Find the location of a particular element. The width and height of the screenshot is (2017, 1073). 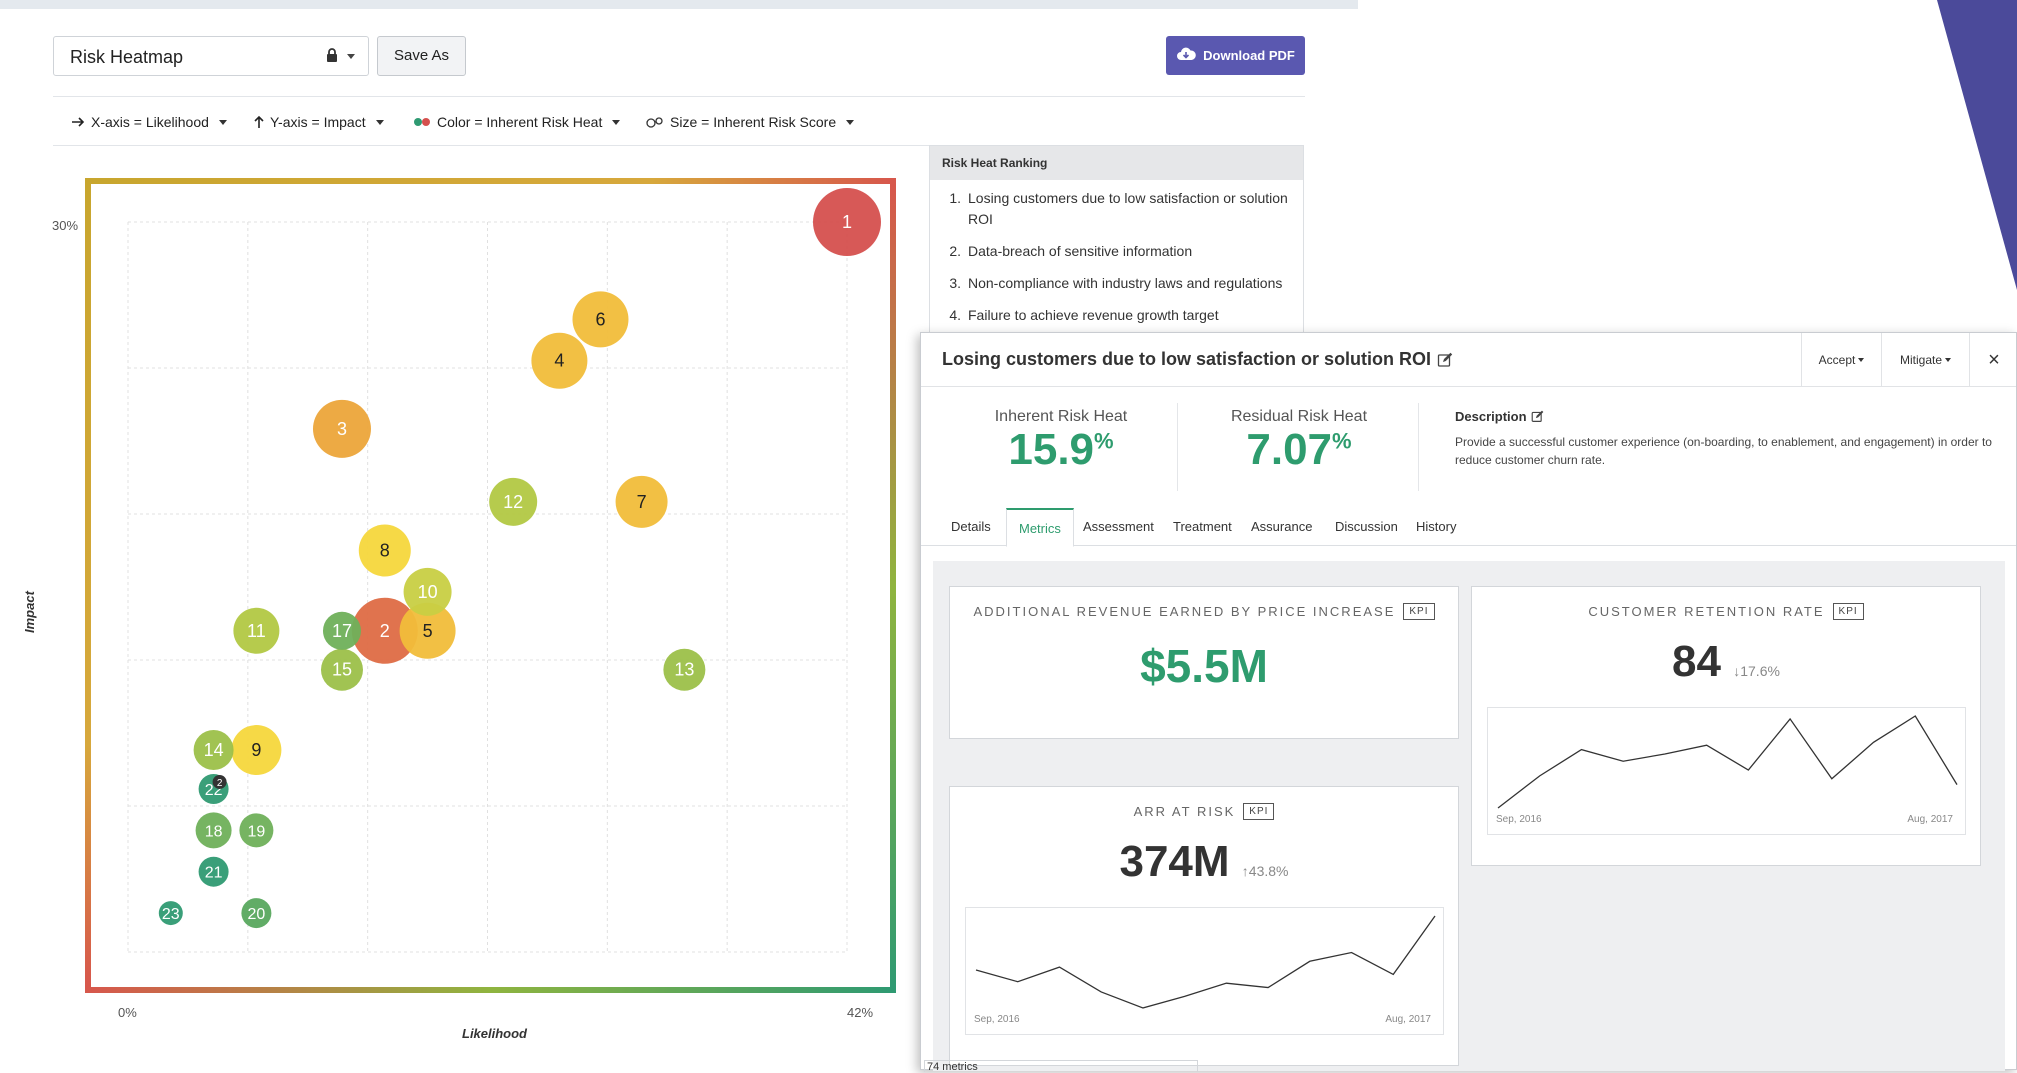

ranking-text: Failure to achieve revenue growth target is located at coordinates (1093, 315).